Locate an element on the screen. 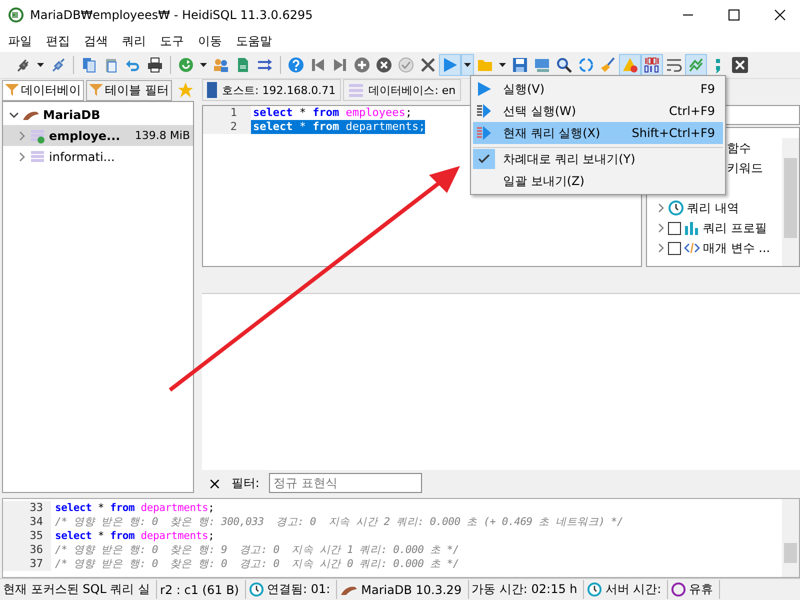 This screenshot has width=800, height=600. status-text: 가동 시간: 02:15 h is located at coordinates (525, 589).